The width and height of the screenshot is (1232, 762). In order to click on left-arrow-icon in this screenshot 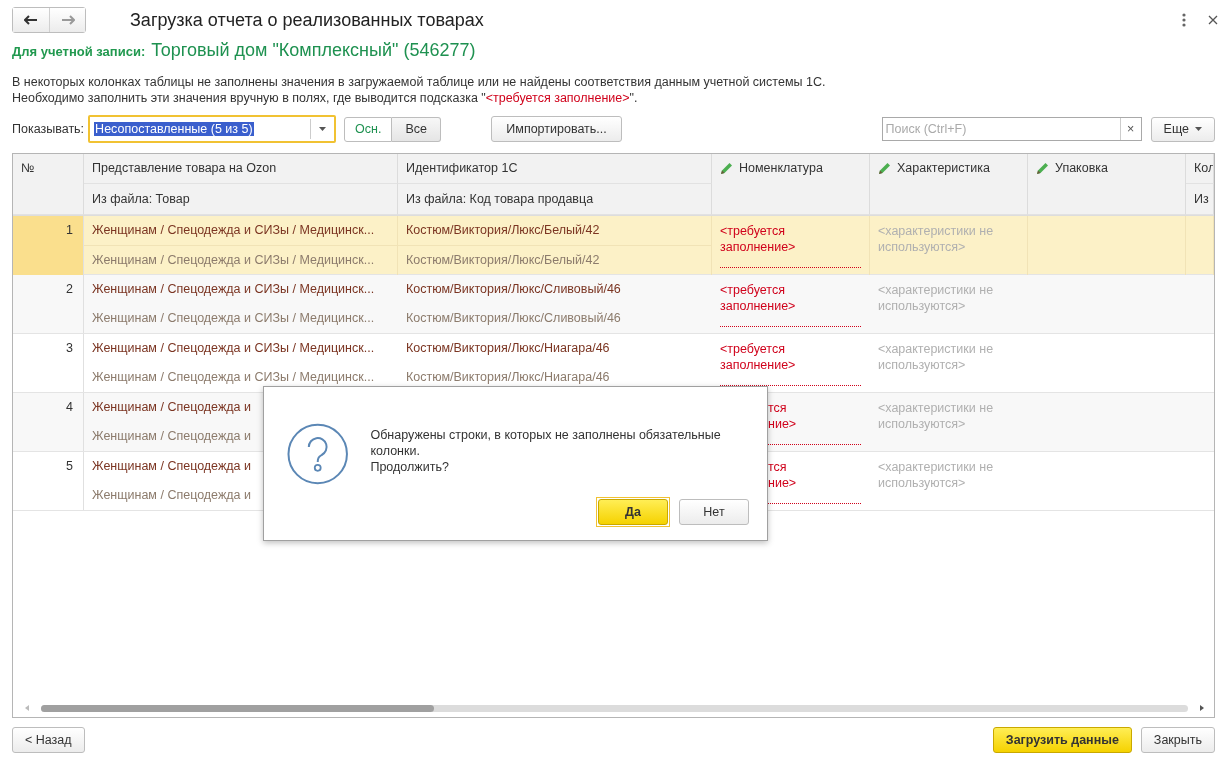, I will do `click(31, 19)`.